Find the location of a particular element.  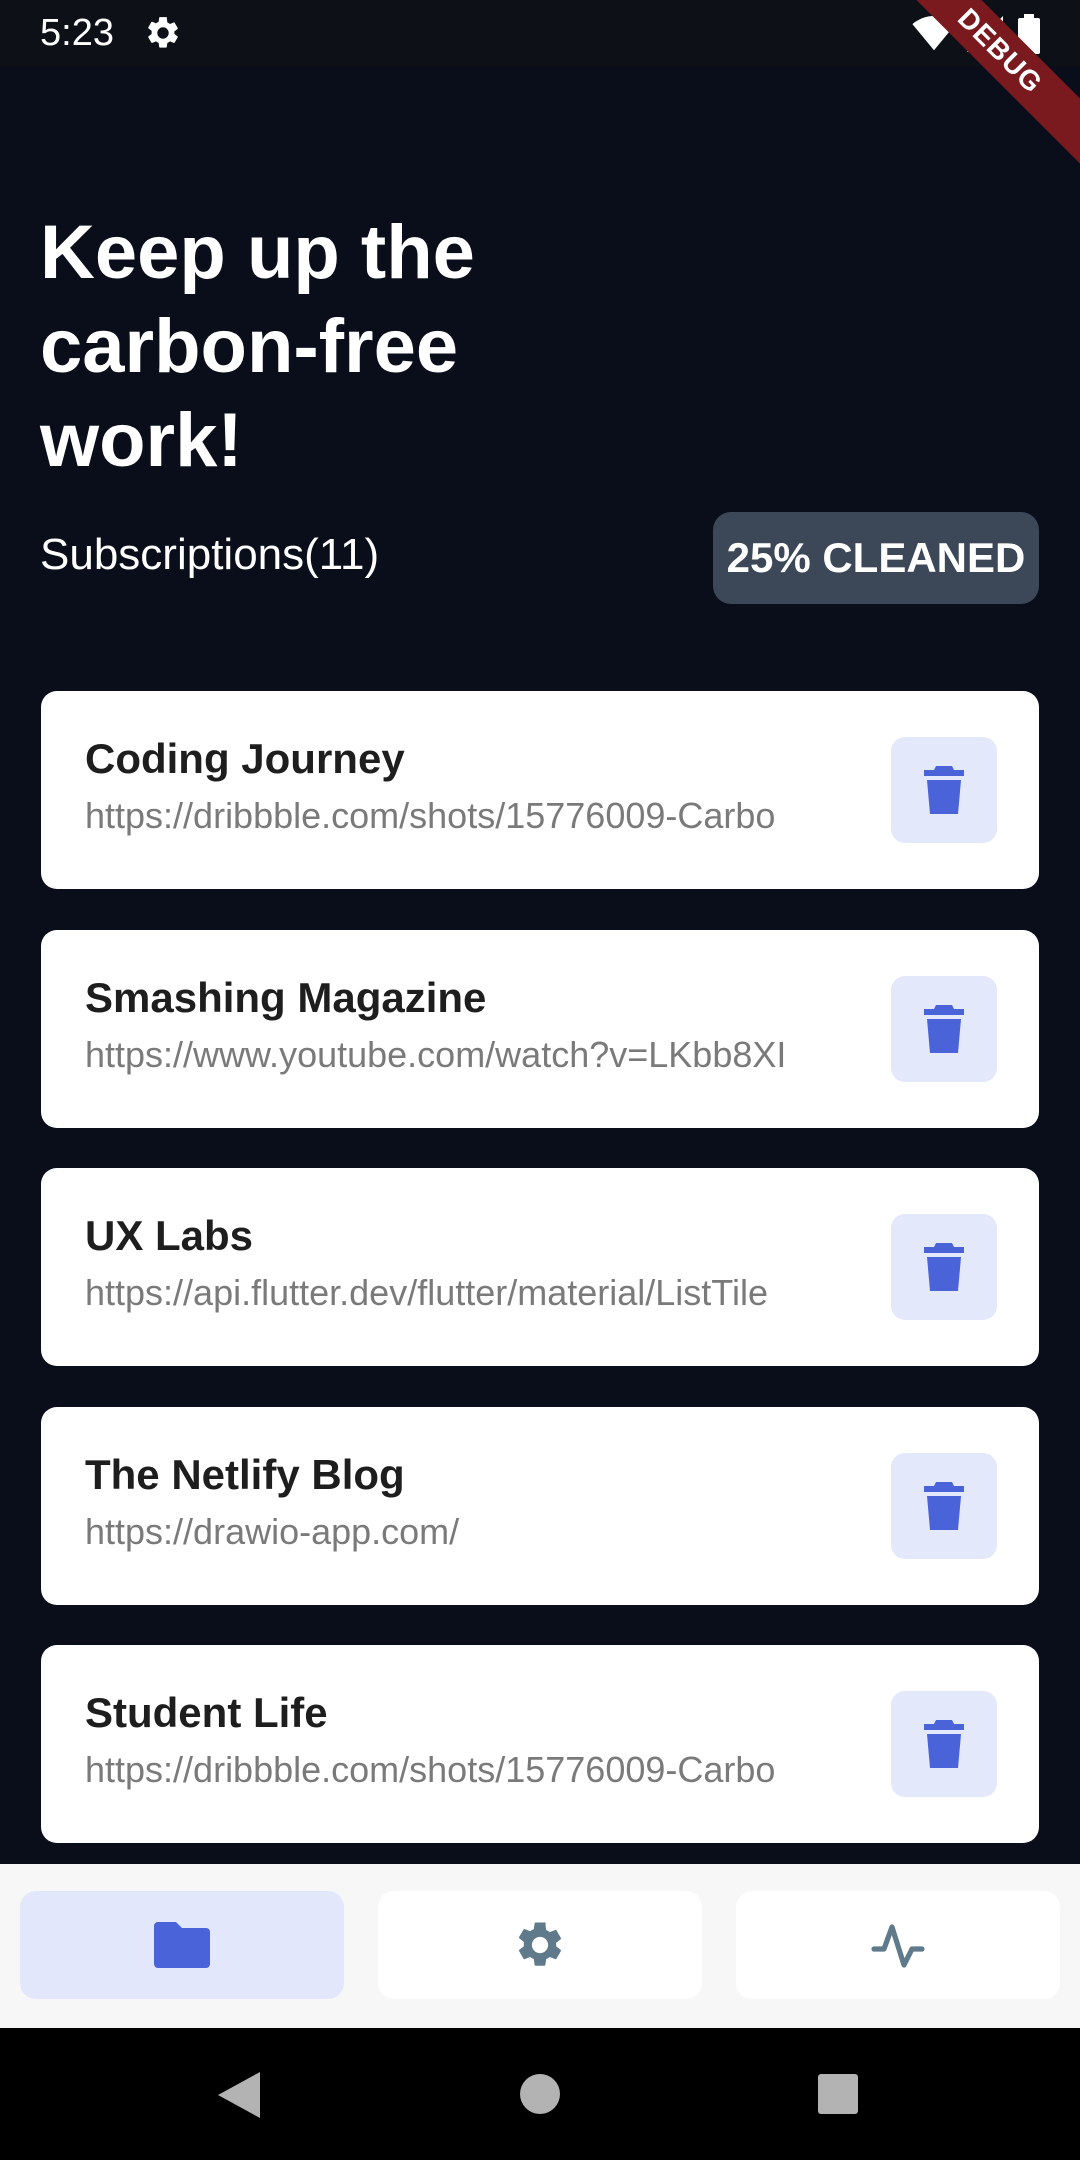

recents-icon is located at coordinates (838, 2094).